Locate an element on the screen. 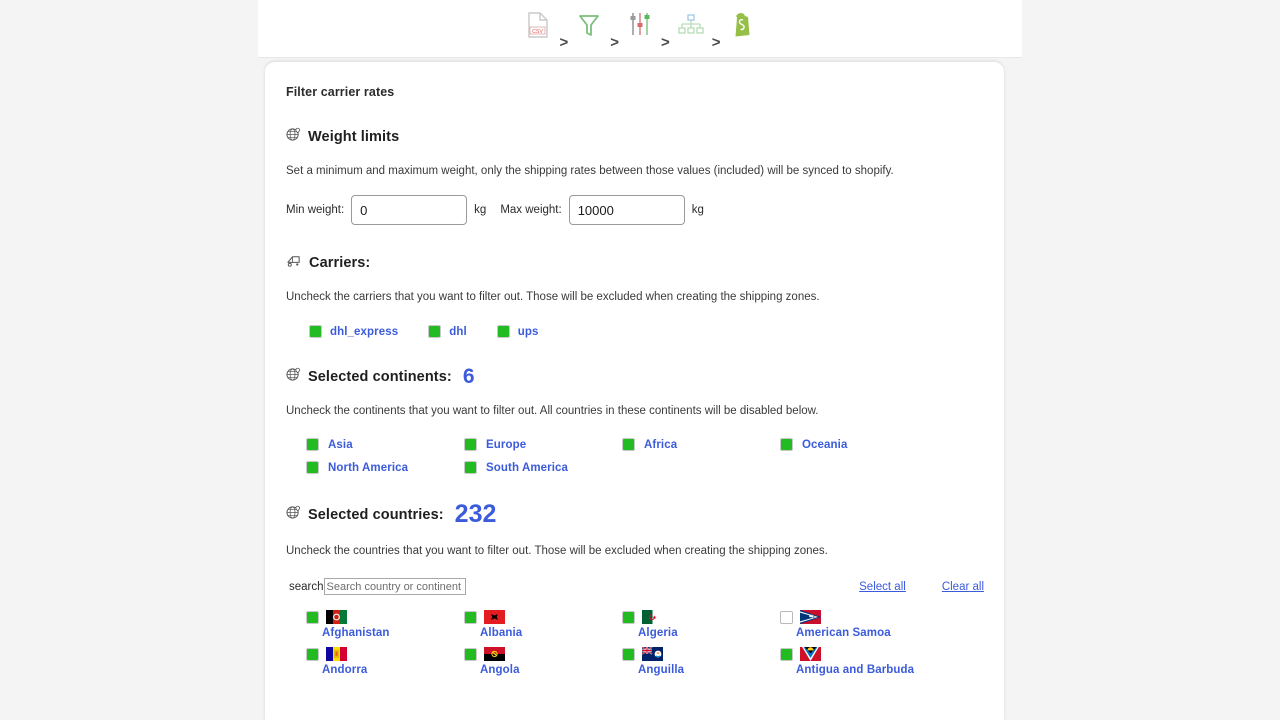  continent-label: Europe is located at coordinates (506, 444).